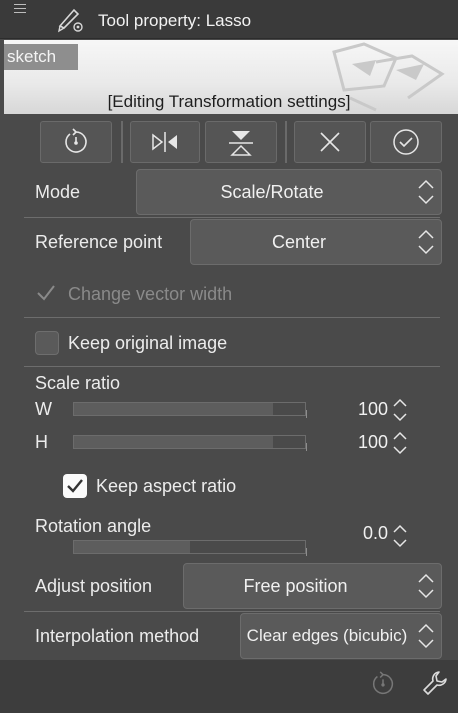  I want to click on mode-select: Scale/Rotate, so click(289, 192).